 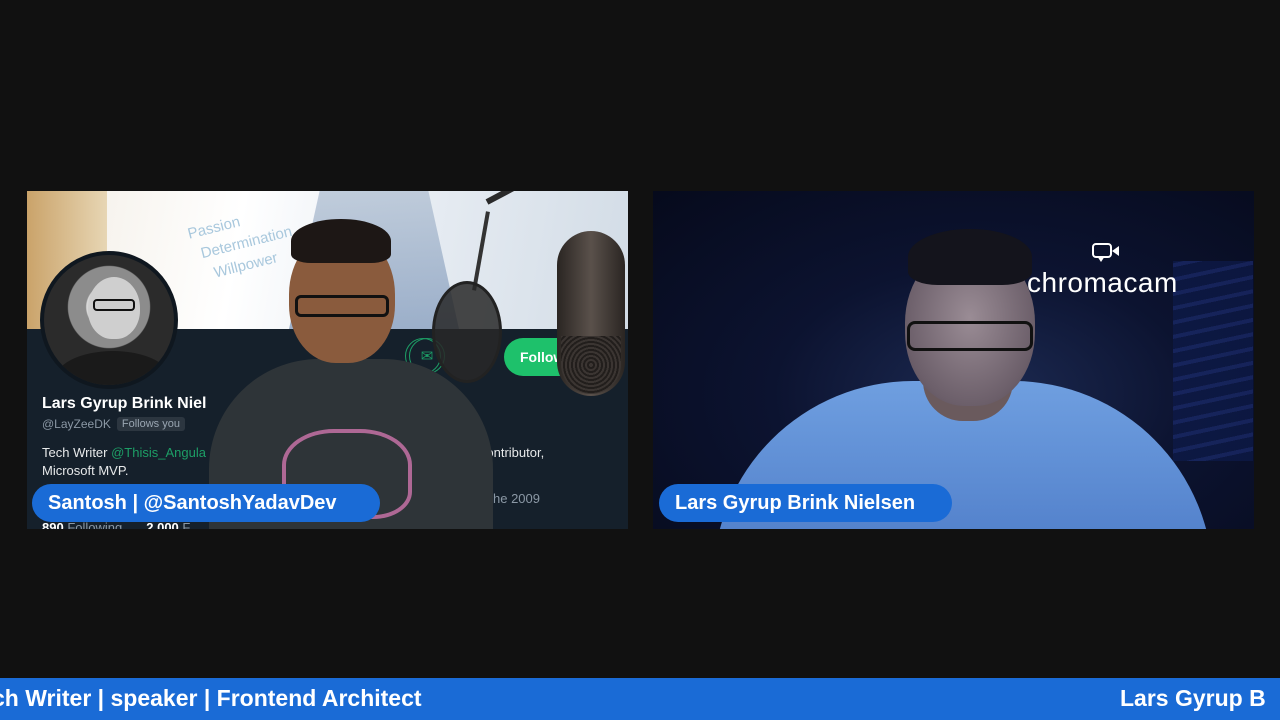 What do you see at coordinates (76, 424) in the screenshot?
I see `profile-handle: @LayZeeDK` at bounding box center [76, 424].